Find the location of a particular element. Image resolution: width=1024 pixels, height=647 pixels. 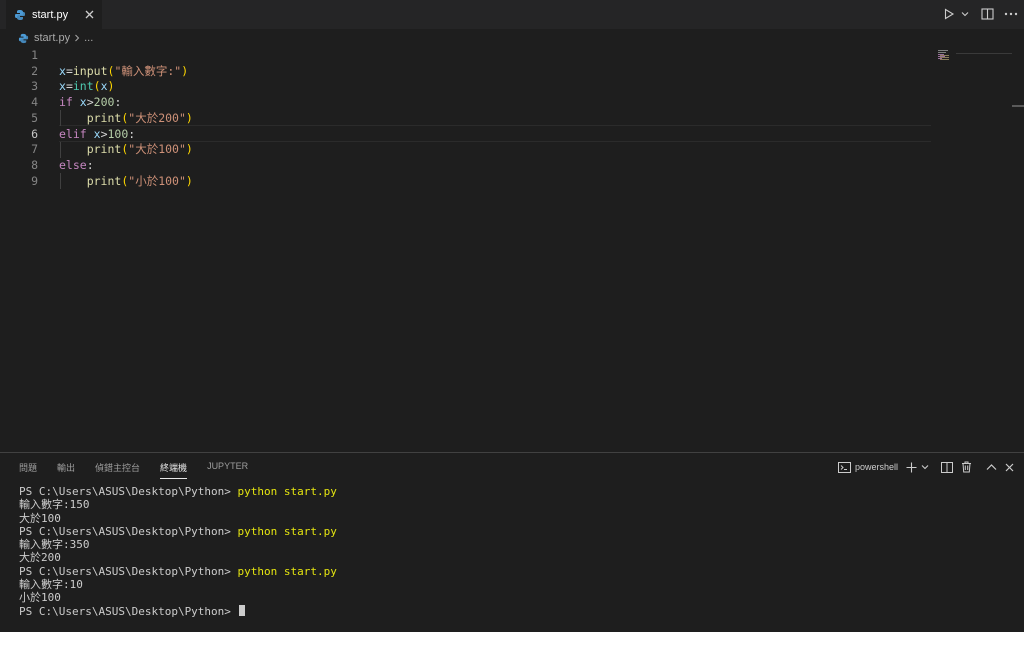

code-line: 7 print("大於100") is located at coordinates (506, 149).